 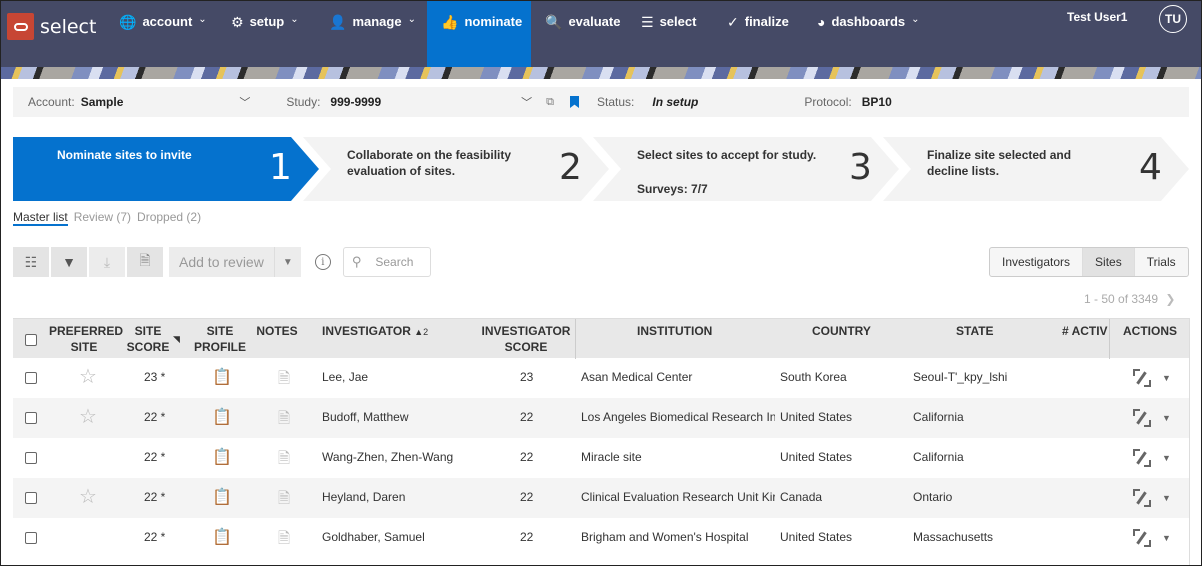 I want to click on nav-evaluate: 🔍 evaluate, so click(x=582, y=34).